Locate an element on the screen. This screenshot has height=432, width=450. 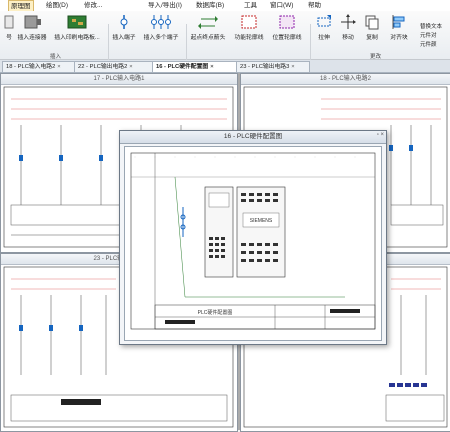
align-block-button: 对齐块 is located at coordinates (399, 27).